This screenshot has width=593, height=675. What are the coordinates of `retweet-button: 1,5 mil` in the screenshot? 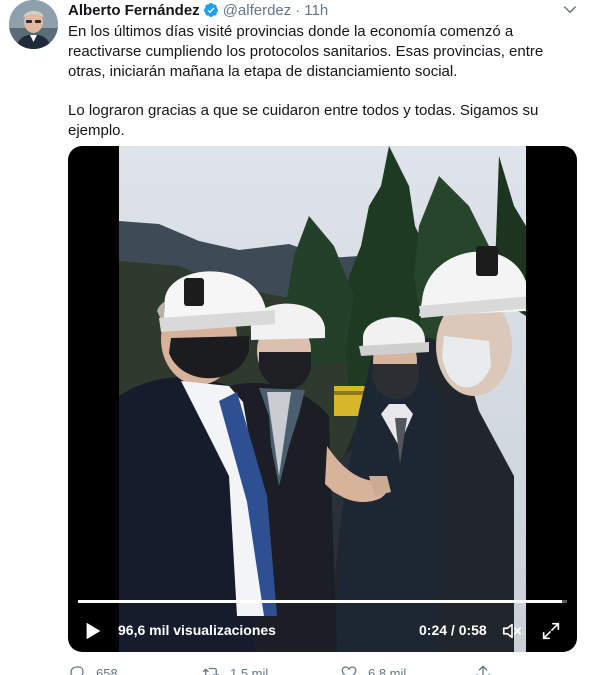 It's located at (235, 669).